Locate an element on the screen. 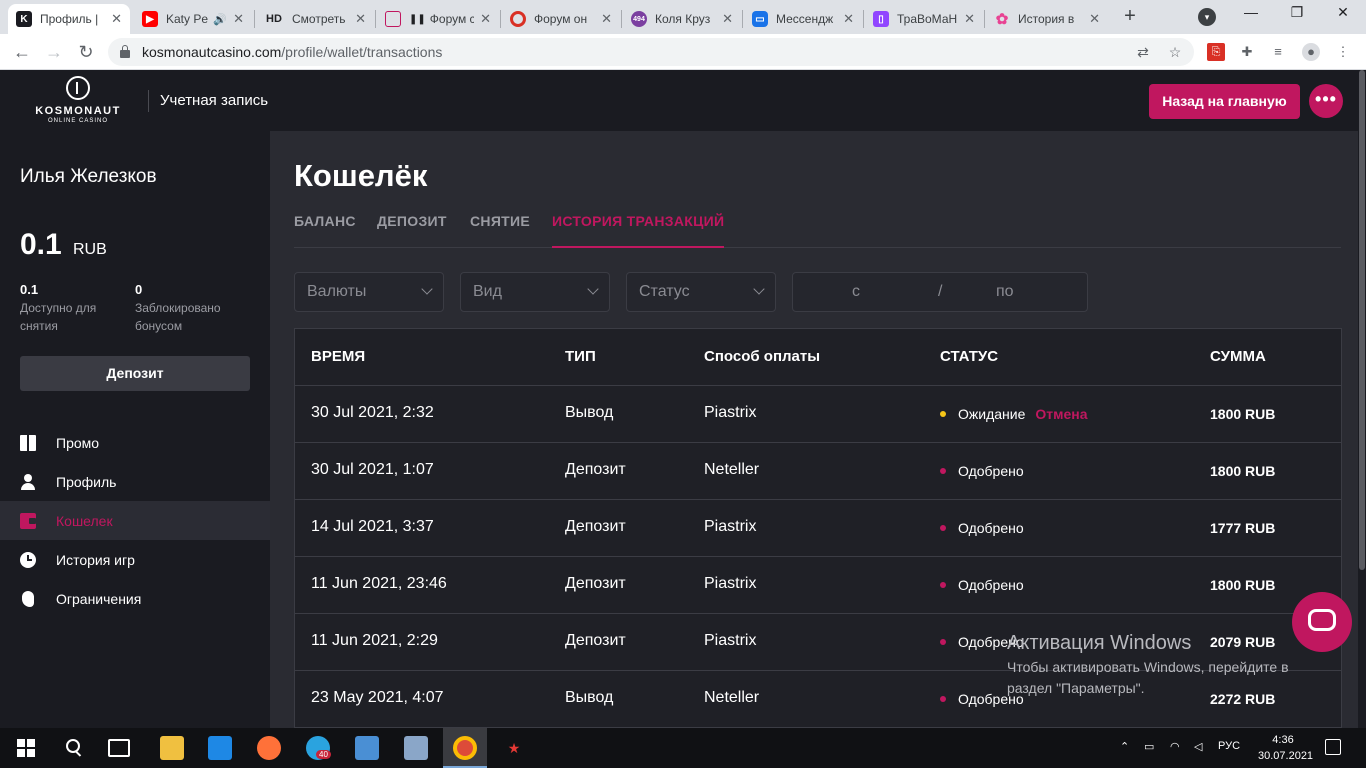  forward-icon: → is located at coordinates (54, 52).